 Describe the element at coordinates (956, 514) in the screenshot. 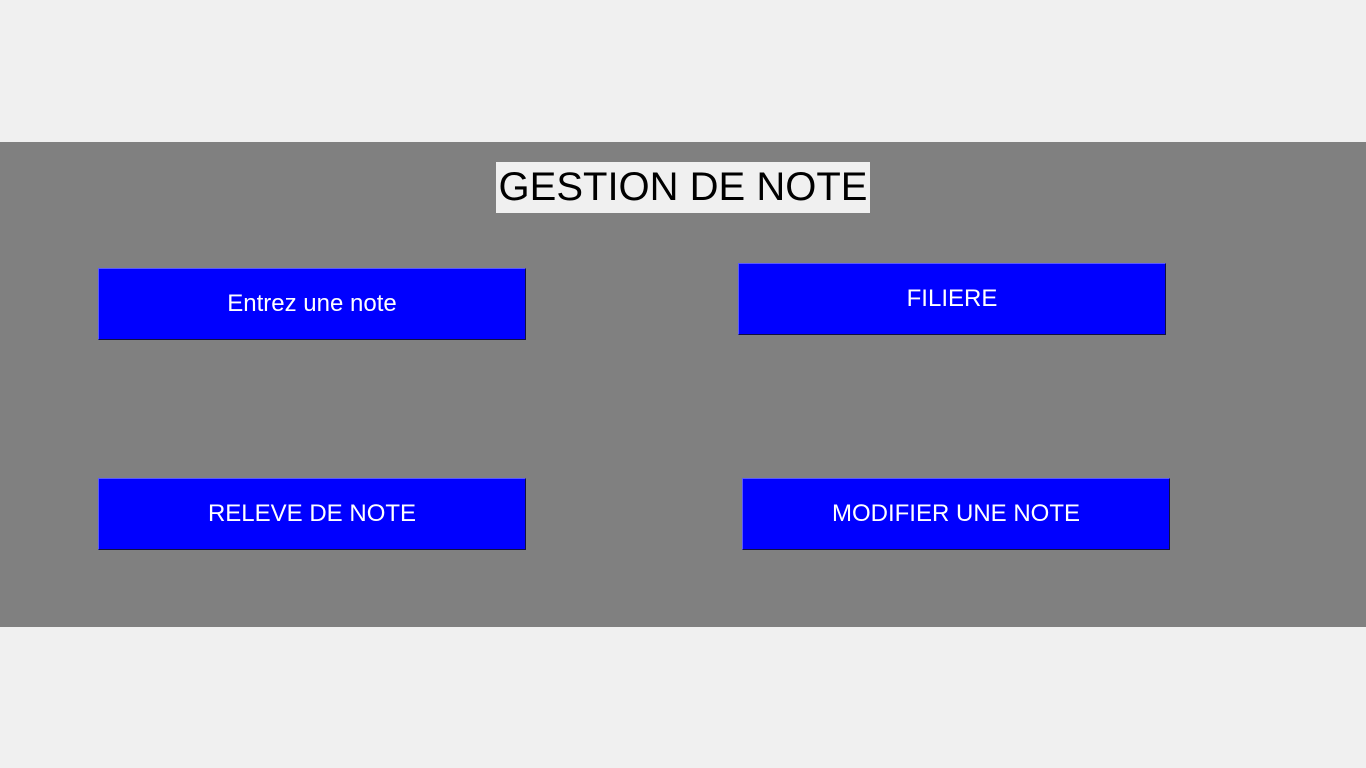

I see `modify-note-button: MODIFIER UNE NOTE` at that location.